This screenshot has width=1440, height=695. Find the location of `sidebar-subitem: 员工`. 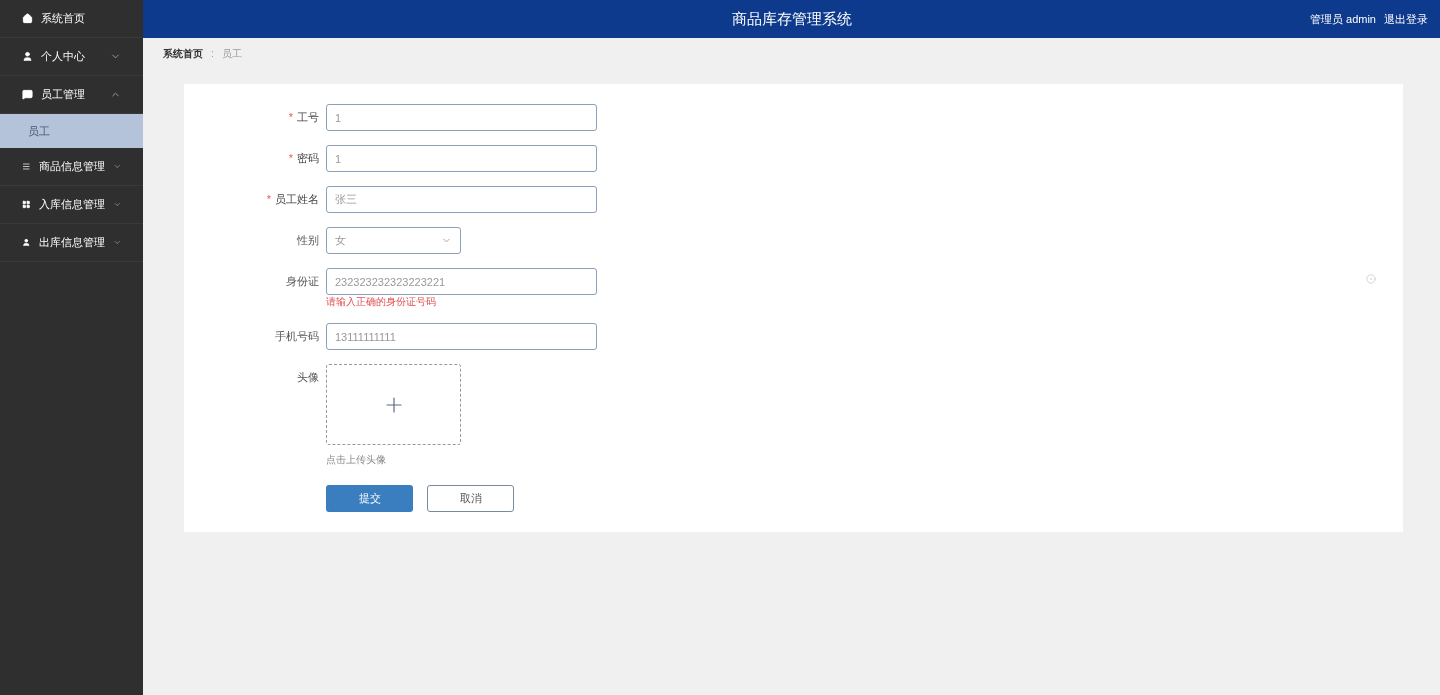

sidebar-subitem: 员工 is located at coordinates (71, 131).